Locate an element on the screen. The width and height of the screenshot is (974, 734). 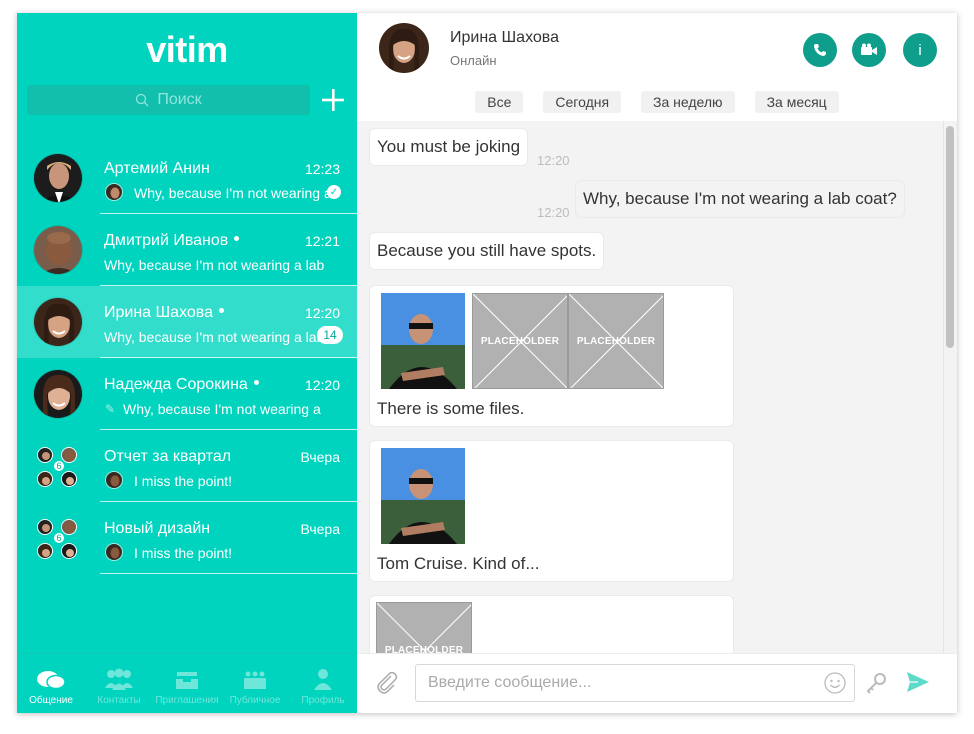
attachment-caption: There is some files. is located at coordinates (451, 408).